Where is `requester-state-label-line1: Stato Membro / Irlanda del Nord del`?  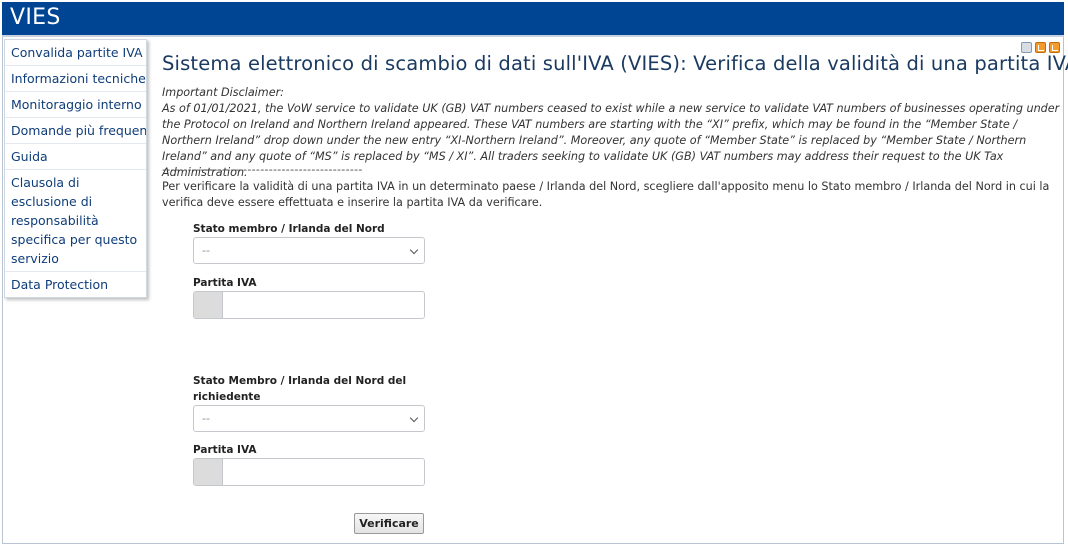 requester-state-label-line1: Stato Membro / Irlanda del Nord del is located at coordinates (300, 381).